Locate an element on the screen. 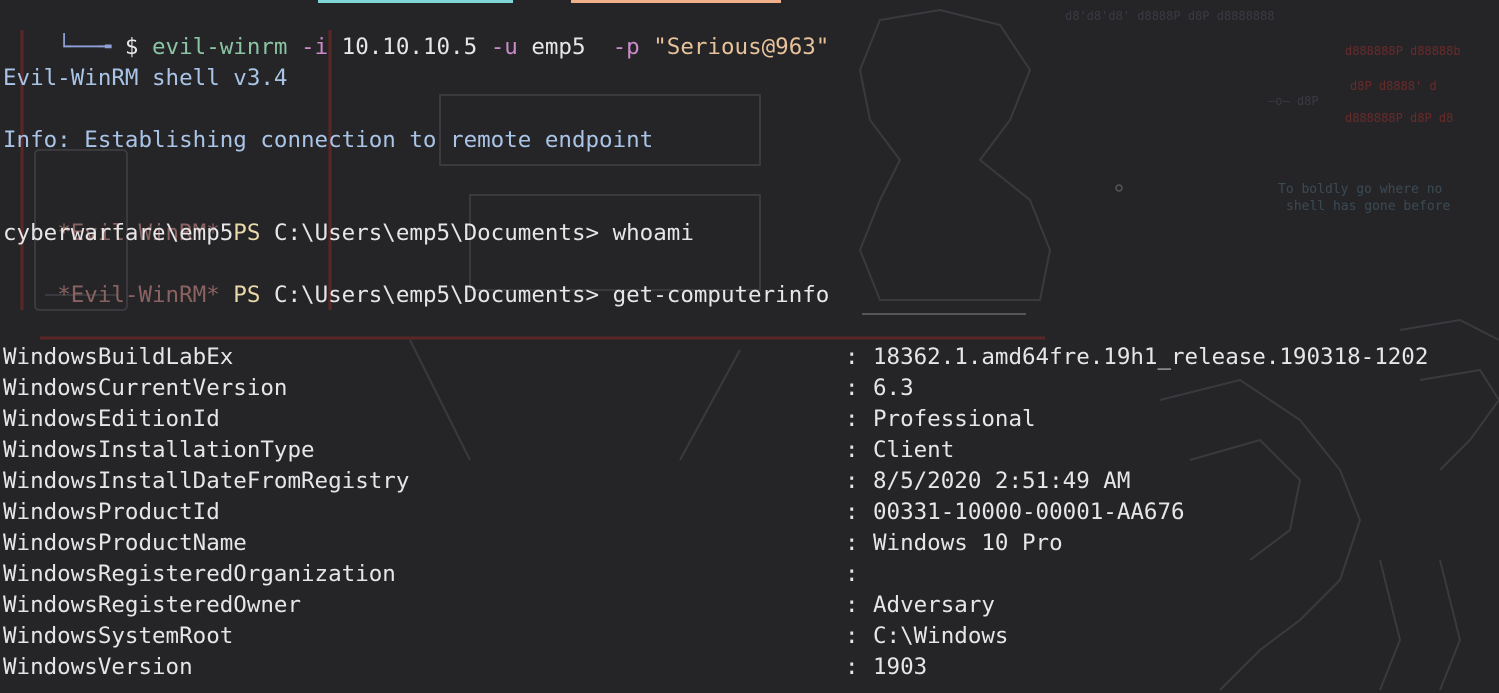 The width and height of the screenshot is (1499, 693). info-row: WindowsInstallationType: Client is located at coordinates (478, 450).